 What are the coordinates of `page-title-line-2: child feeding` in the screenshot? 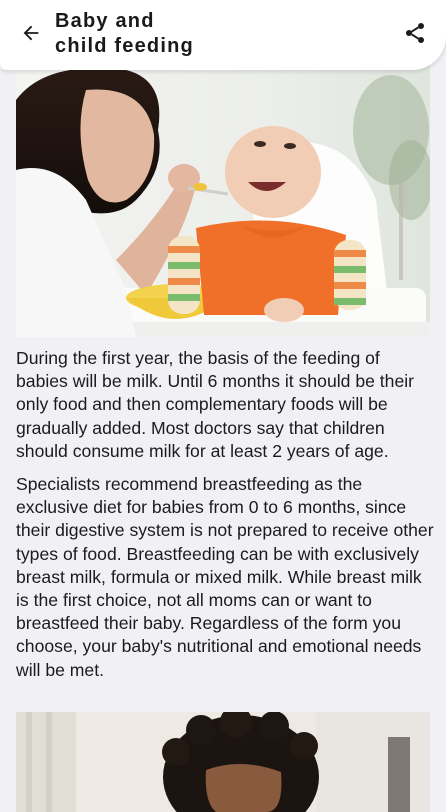 It's located at (124, 46).